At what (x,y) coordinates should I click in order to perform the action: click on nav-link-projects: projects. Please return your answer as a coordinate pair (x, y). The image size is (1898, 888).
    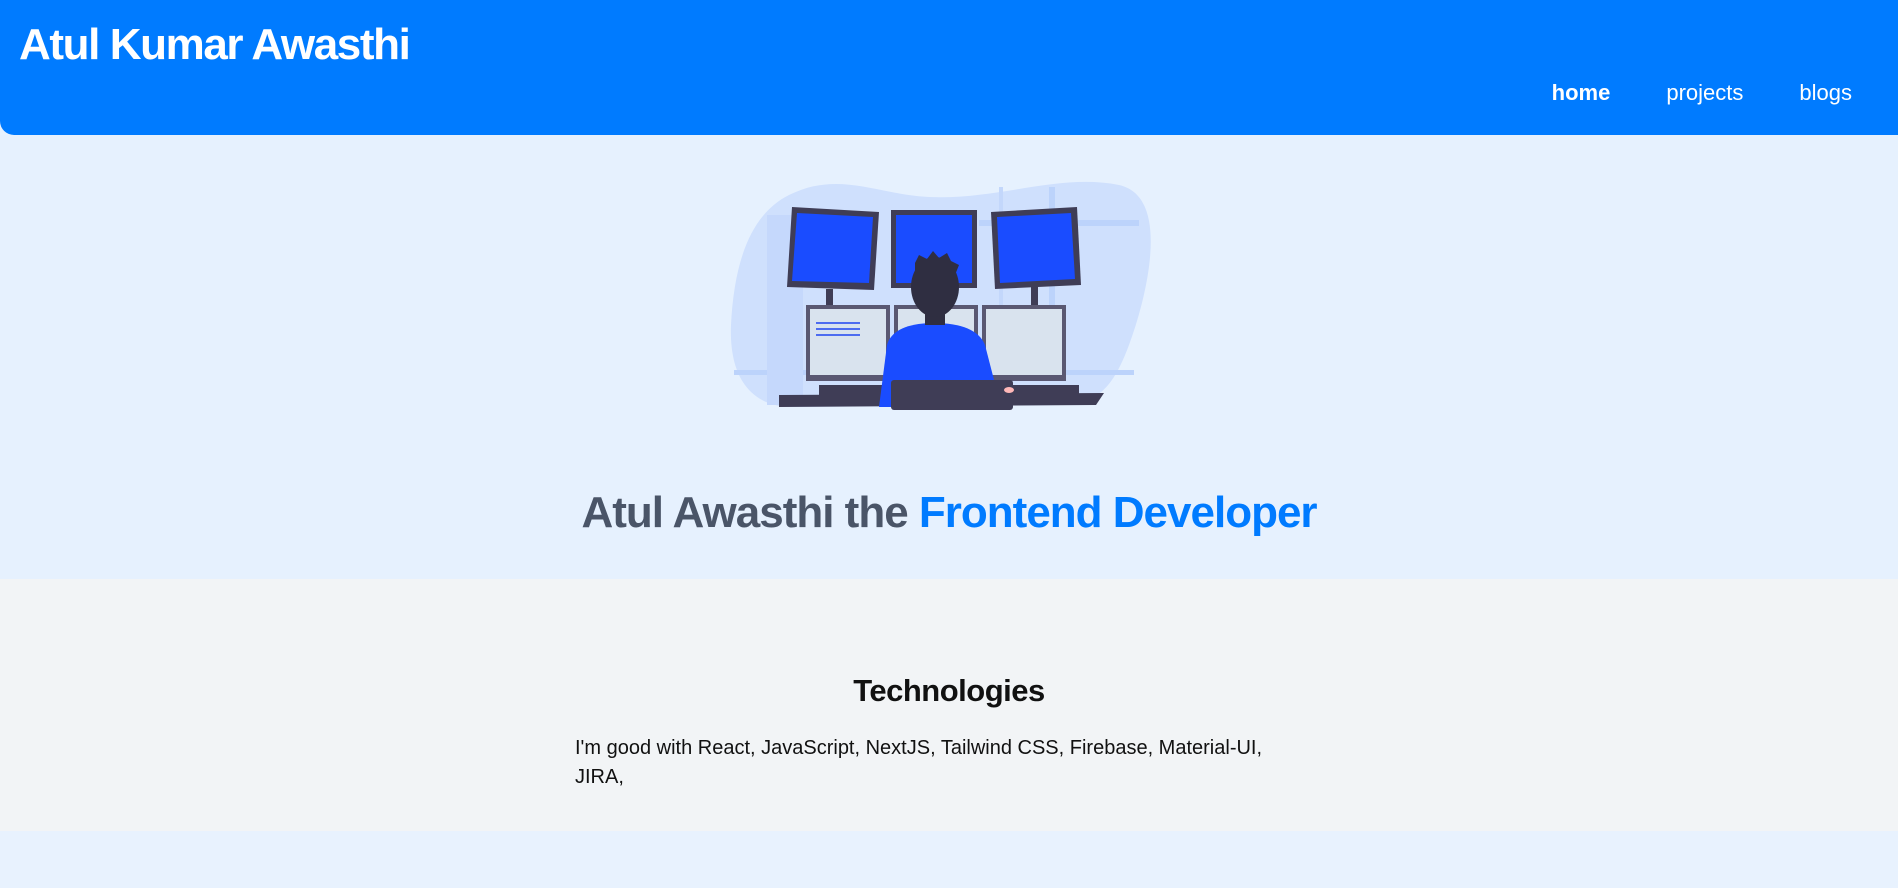
    Looking at the image, I should click on (1704, 93).